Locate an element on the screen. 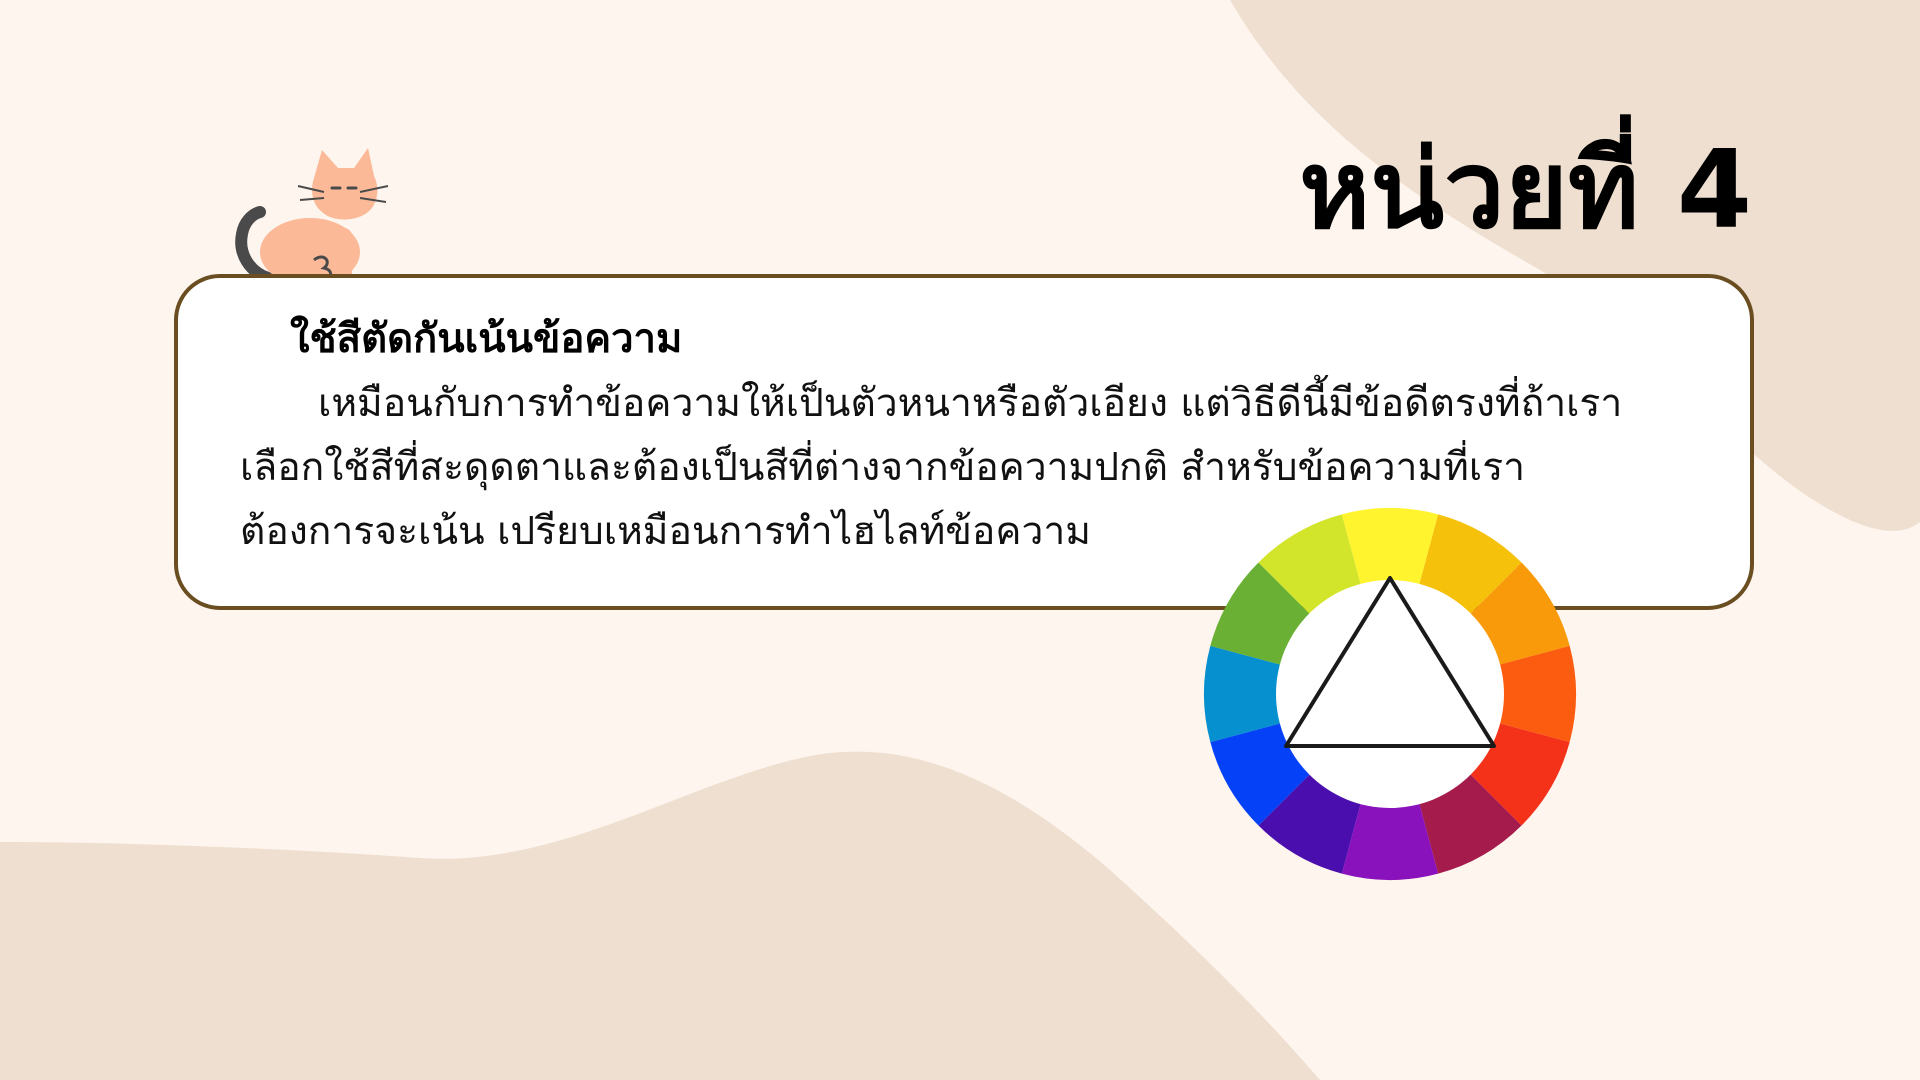  cat-front-leg is located at coordinates (342, 254).